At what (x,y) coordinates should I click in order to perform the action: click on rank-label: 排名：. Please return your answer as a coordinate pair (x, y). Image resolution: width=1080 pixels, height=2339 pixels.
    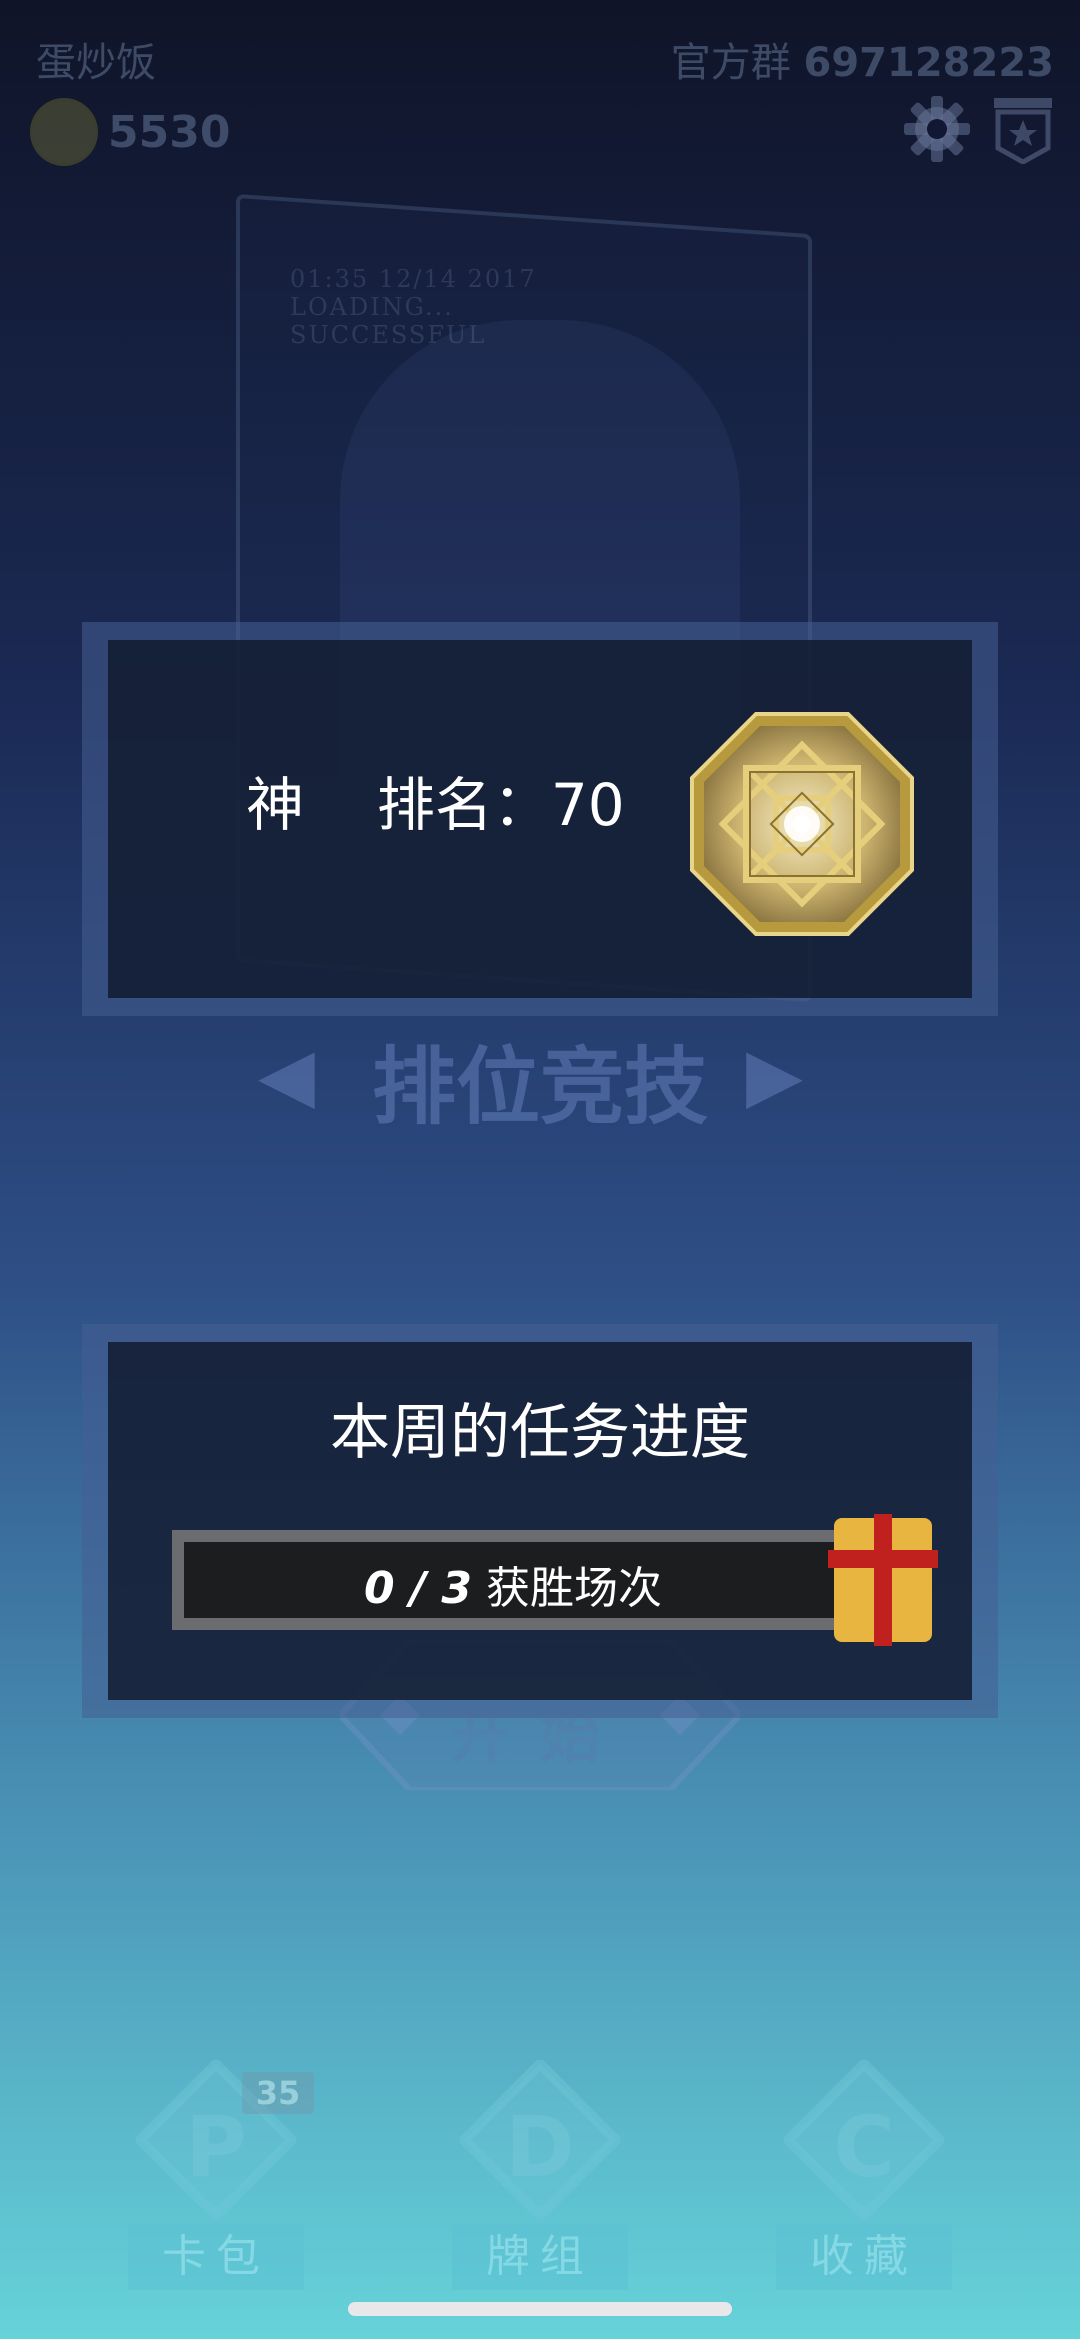
    Looking at the image, I should click on (463, 805).